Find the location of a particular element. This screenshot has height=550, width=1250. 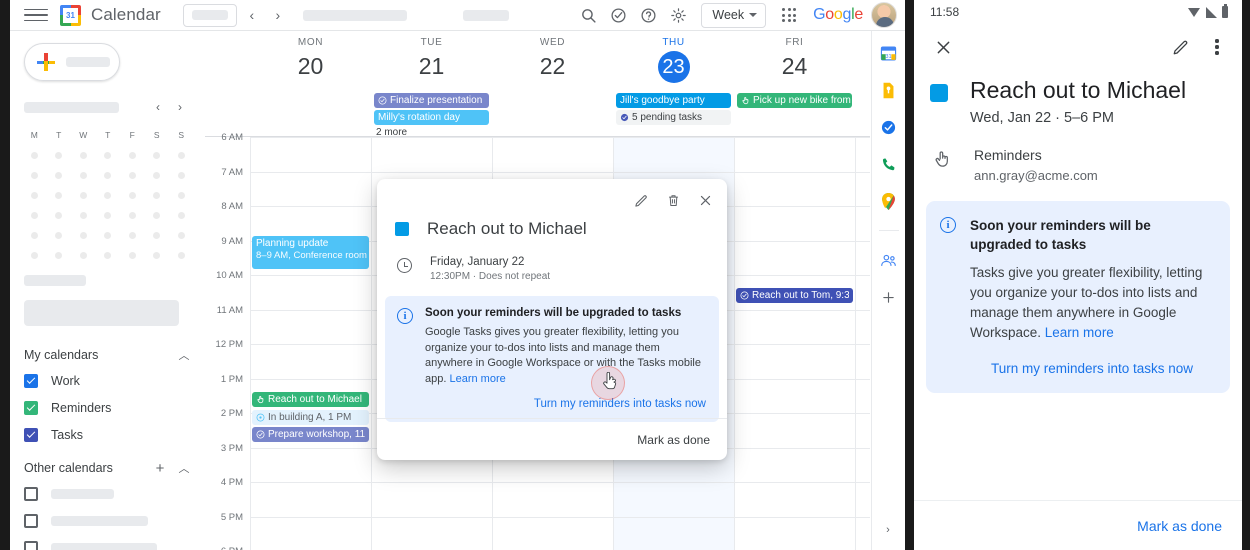

calendar-icon: 31 is located at coordinates (889, 53).